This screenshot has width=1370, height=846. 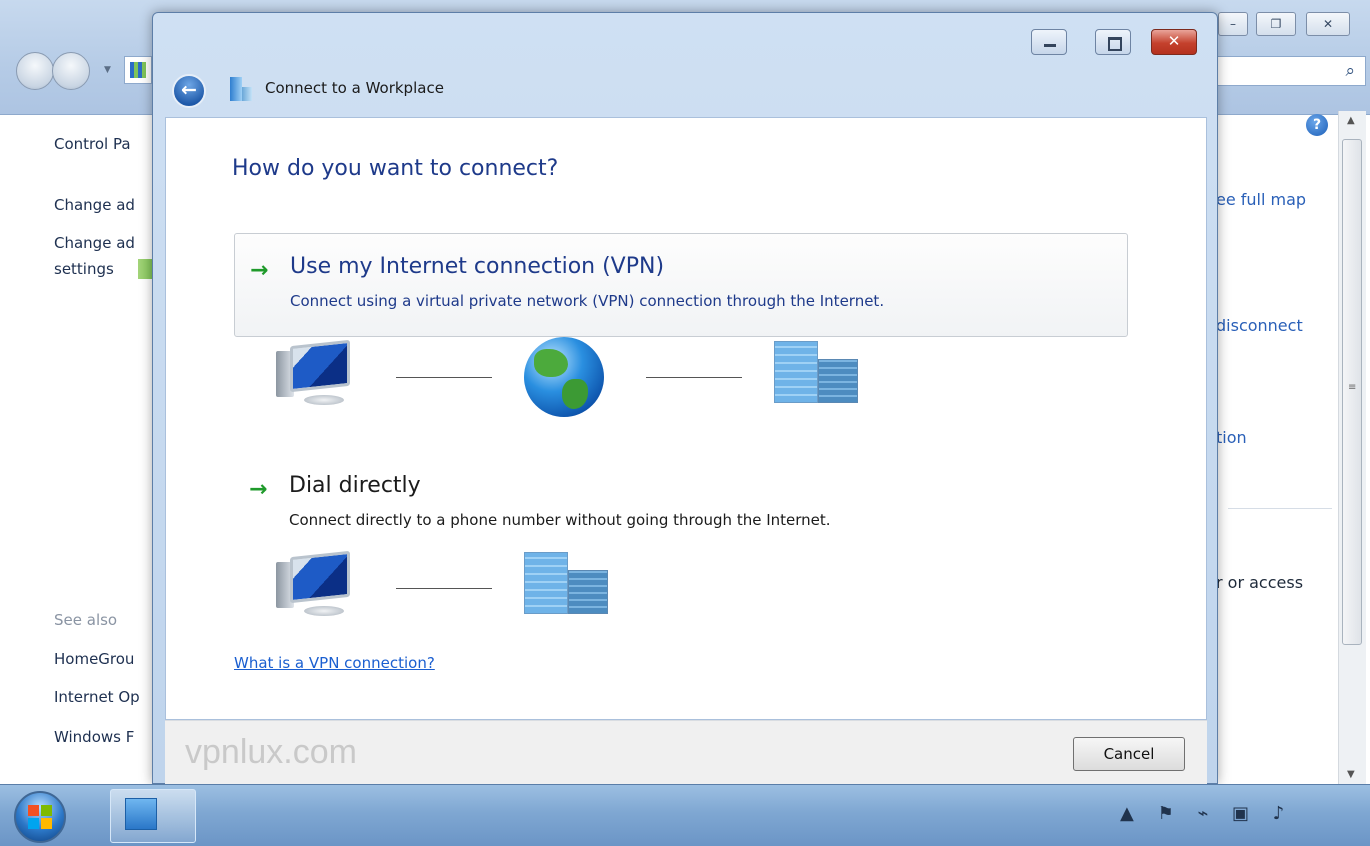 I want to click on vpn-illustration, so click(x=687, y=378).